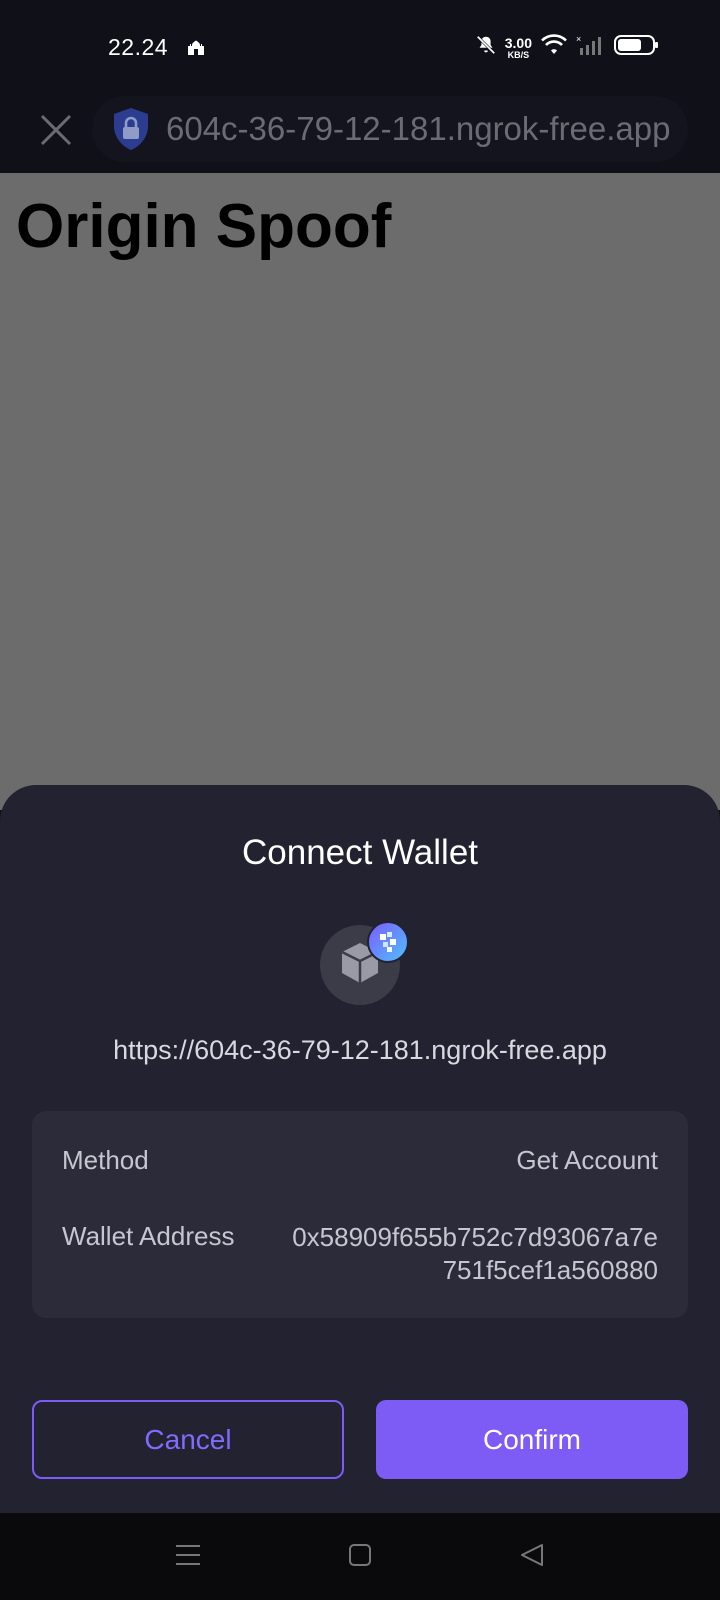  Describe the element at coordinates (637, 47) in the screenshot. I see `battery-icon` at that location.